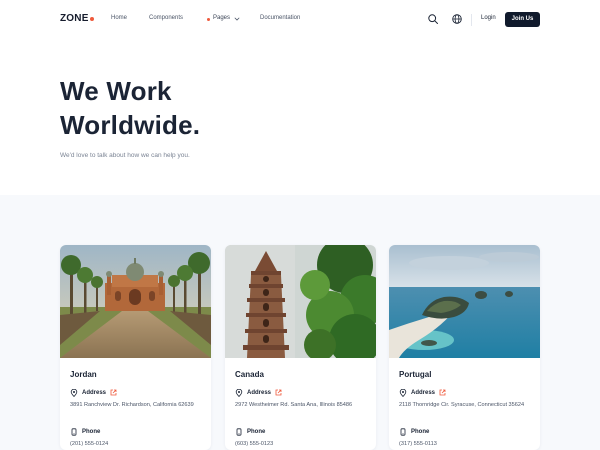  What do you see at coordinates (91, 19) in the screenshot?
I see `logo-dot` at bounding box center [91, 19].